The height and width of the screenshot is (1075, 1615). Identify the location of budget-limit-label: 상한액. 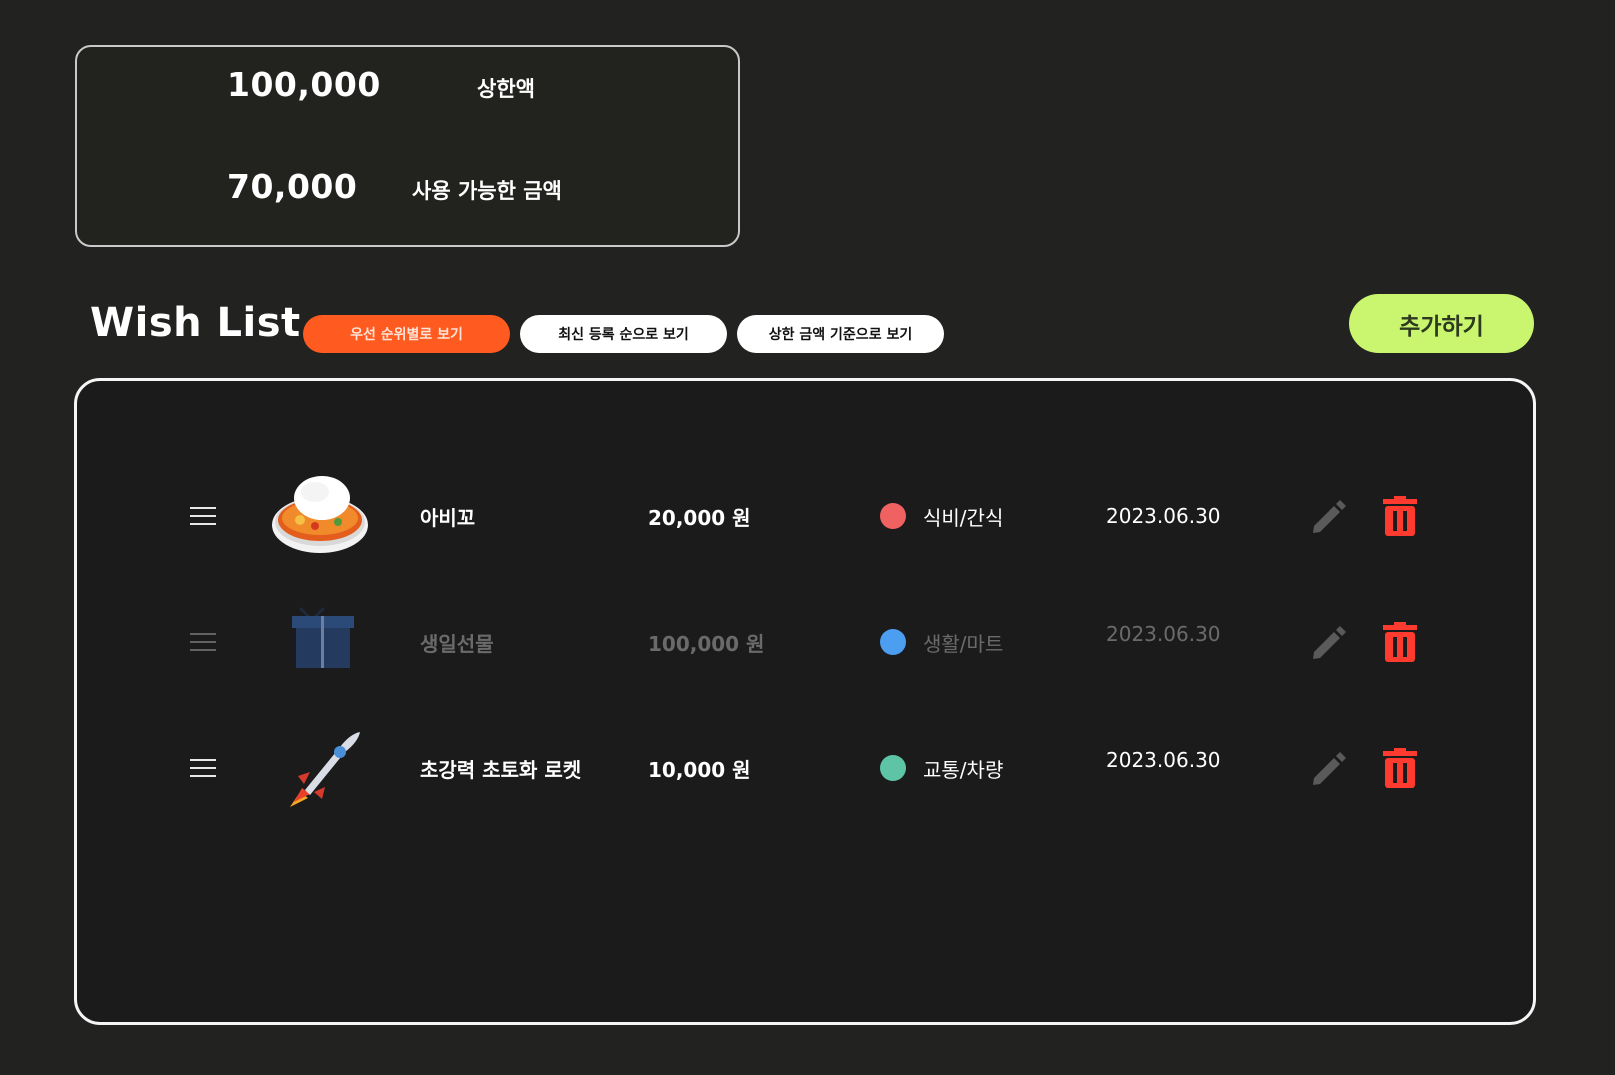
(506, 89).